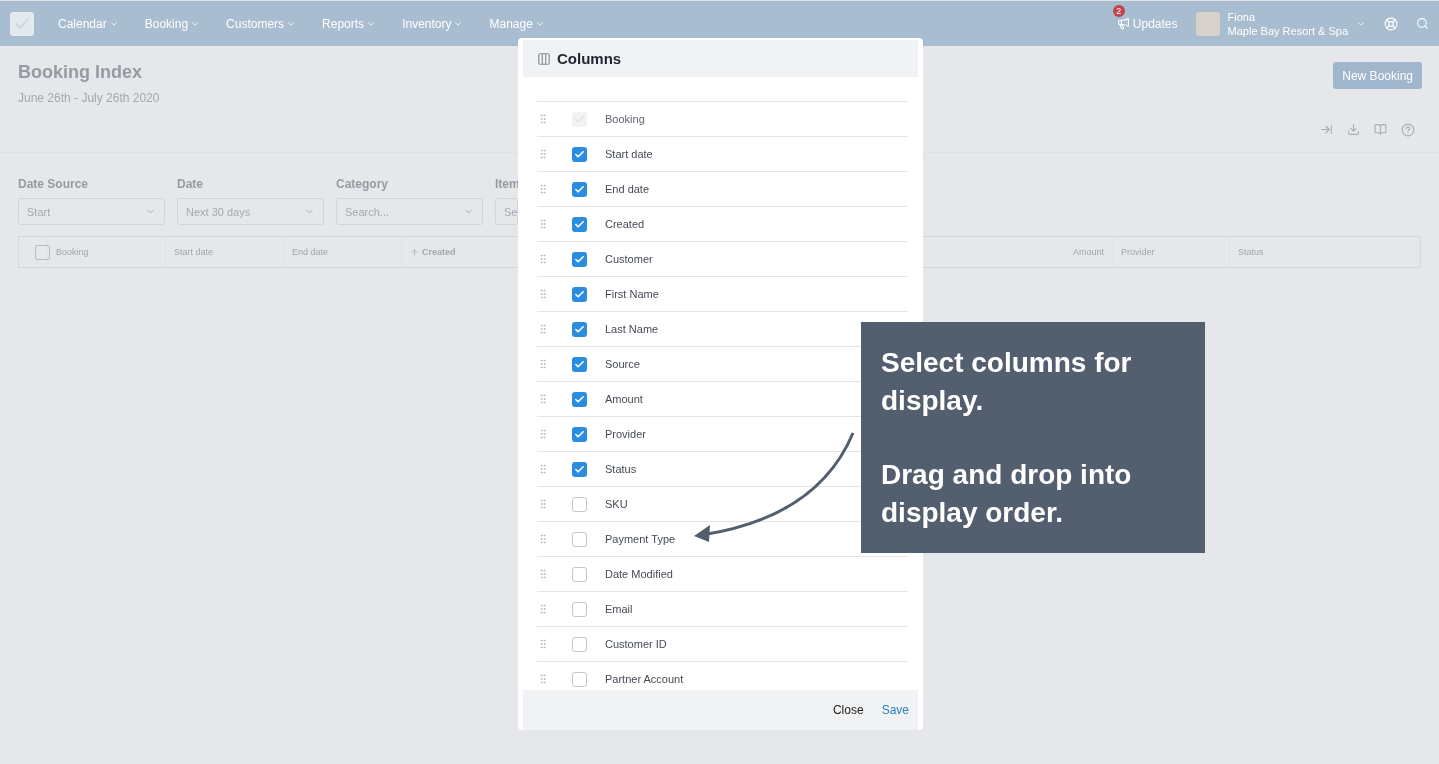 This screenshot has width=1439, height=764. I want to click on help-icon, so click(1408, 130).